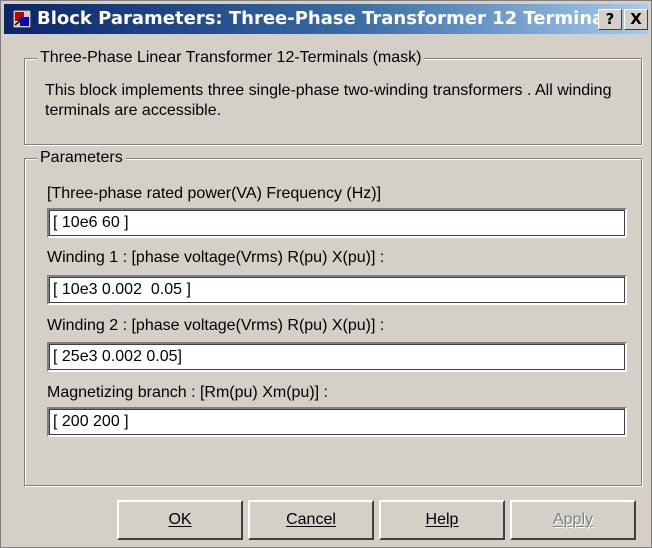 The image size is (652, 548). I want to click on close-button: X, so click(636, 19).